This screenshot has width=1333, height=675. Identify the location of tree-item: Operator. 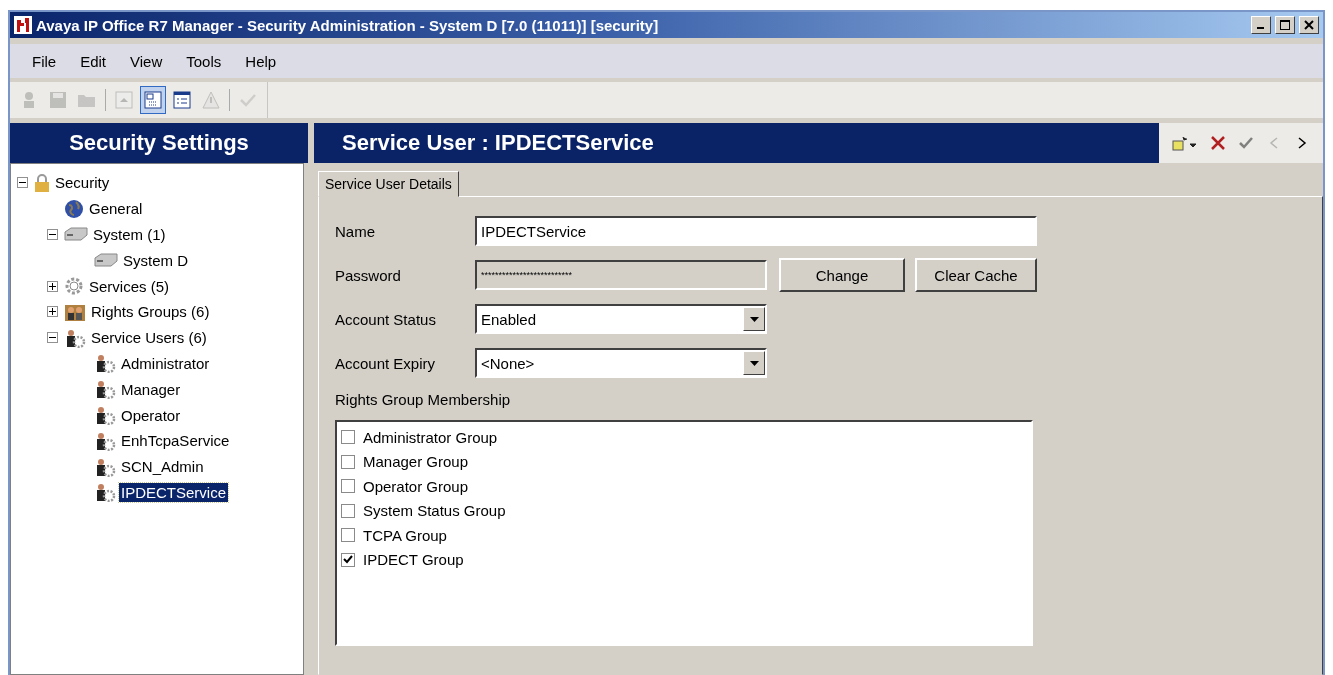
(151, 415).